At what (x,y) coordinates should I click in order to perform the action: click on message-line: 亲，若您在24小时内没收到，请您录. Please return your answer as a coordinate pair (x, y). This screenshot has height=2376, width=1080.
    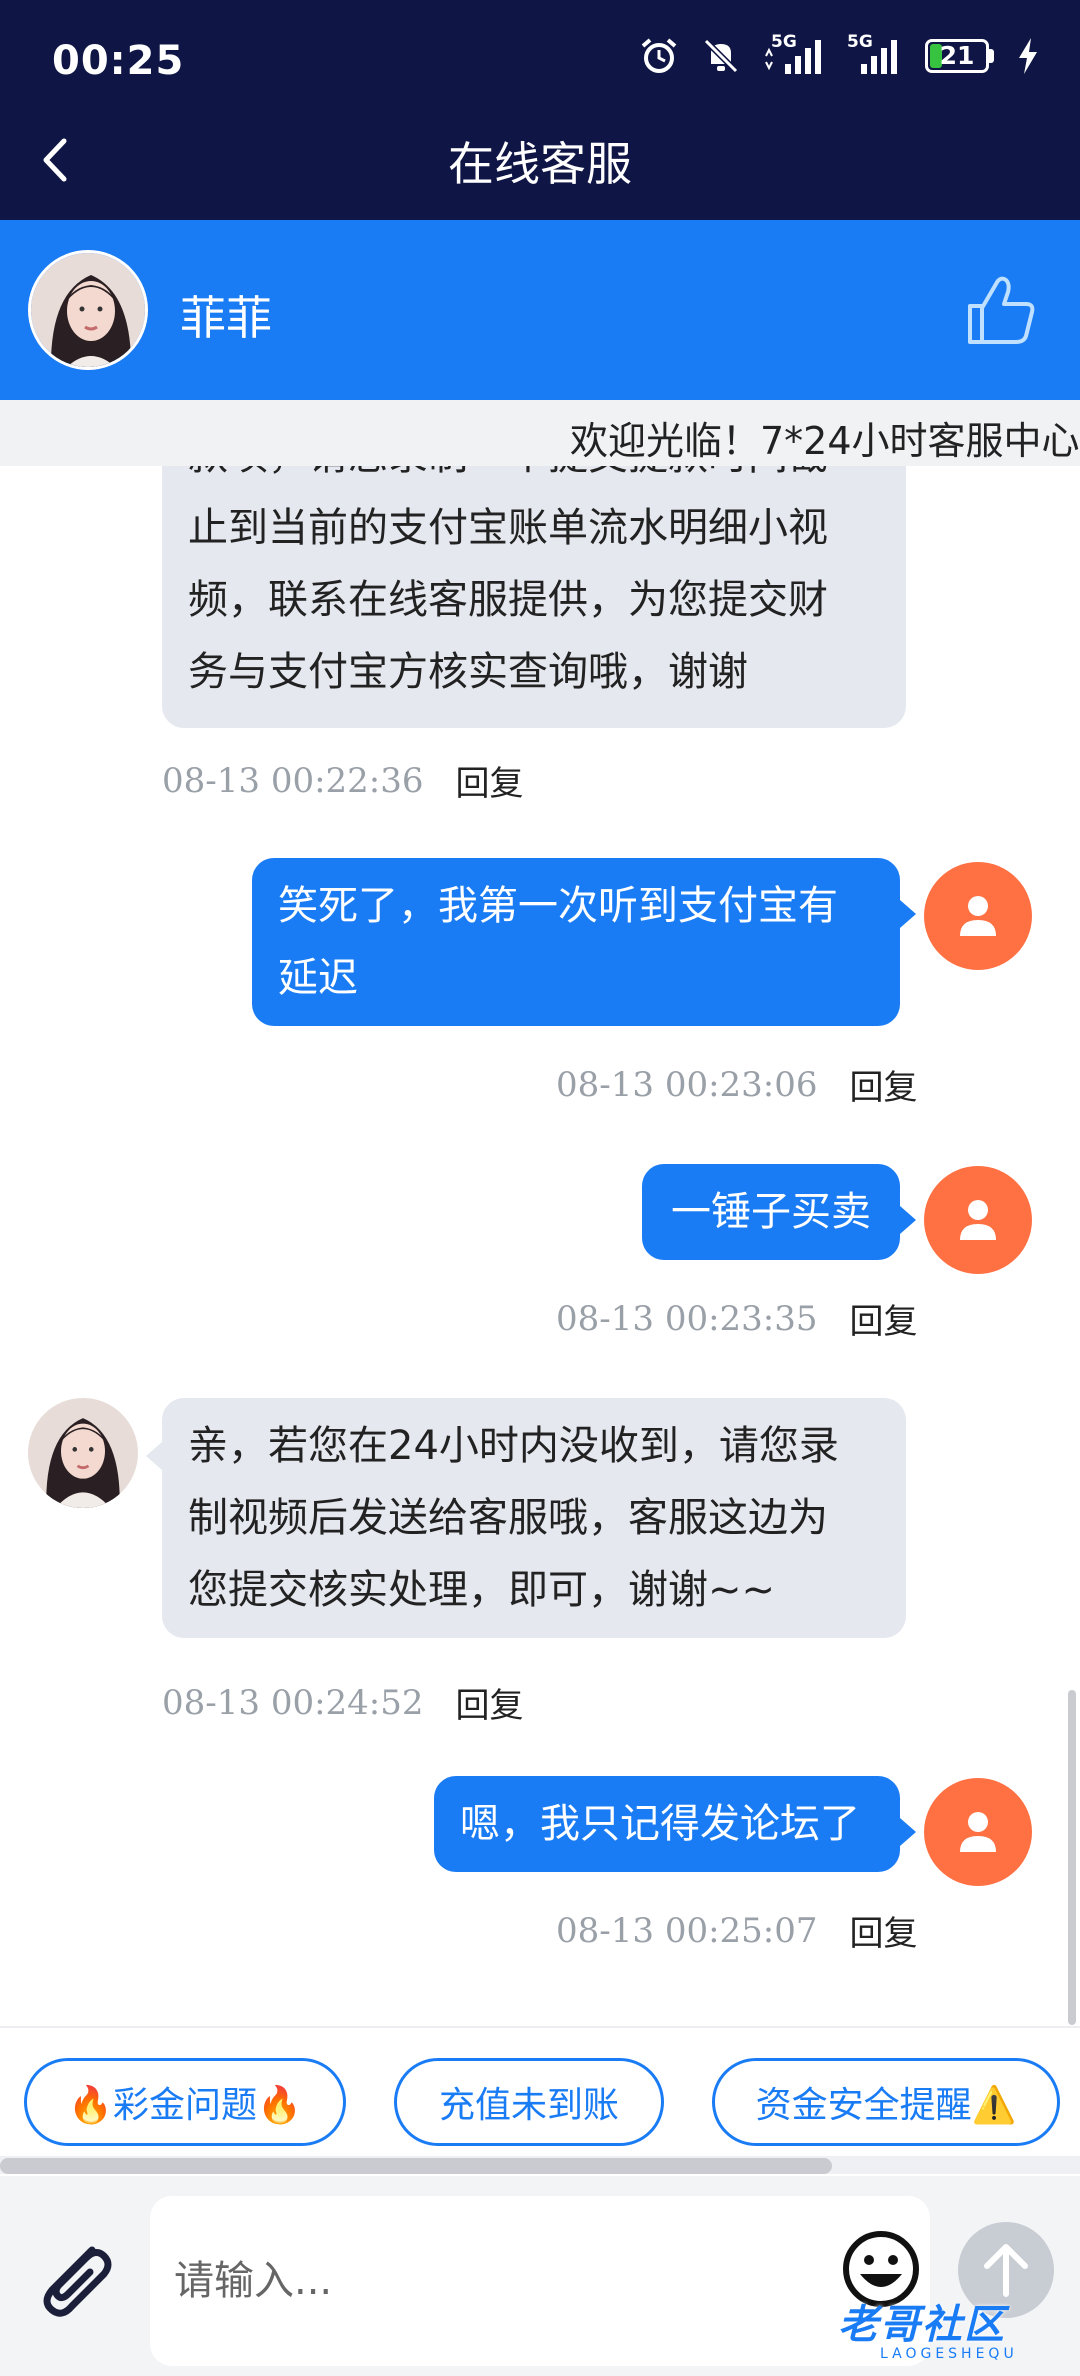
    Looking at the image, I should click on (513, 1446).